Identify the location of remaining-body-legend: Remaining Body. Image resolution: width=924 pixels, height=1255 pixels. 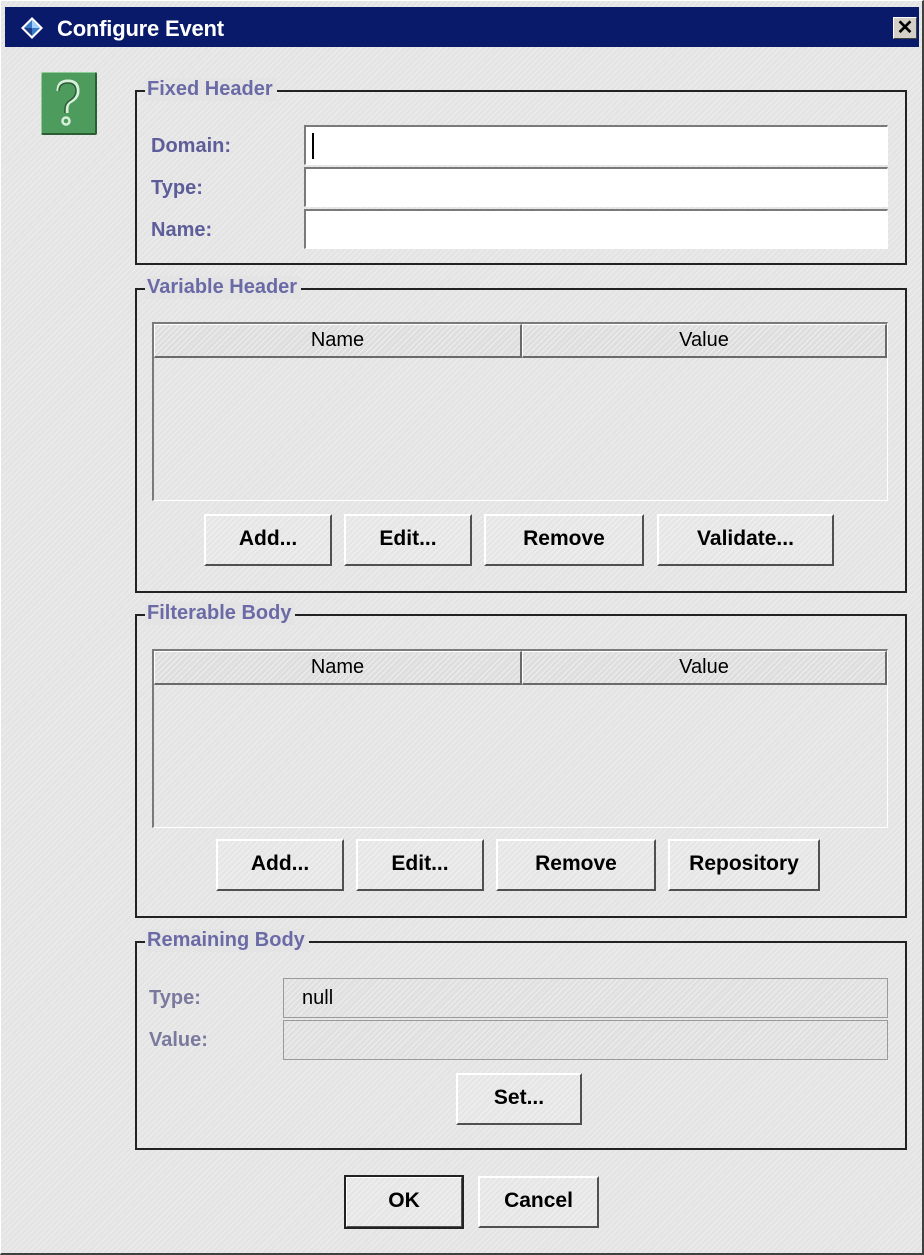
(227, 940).